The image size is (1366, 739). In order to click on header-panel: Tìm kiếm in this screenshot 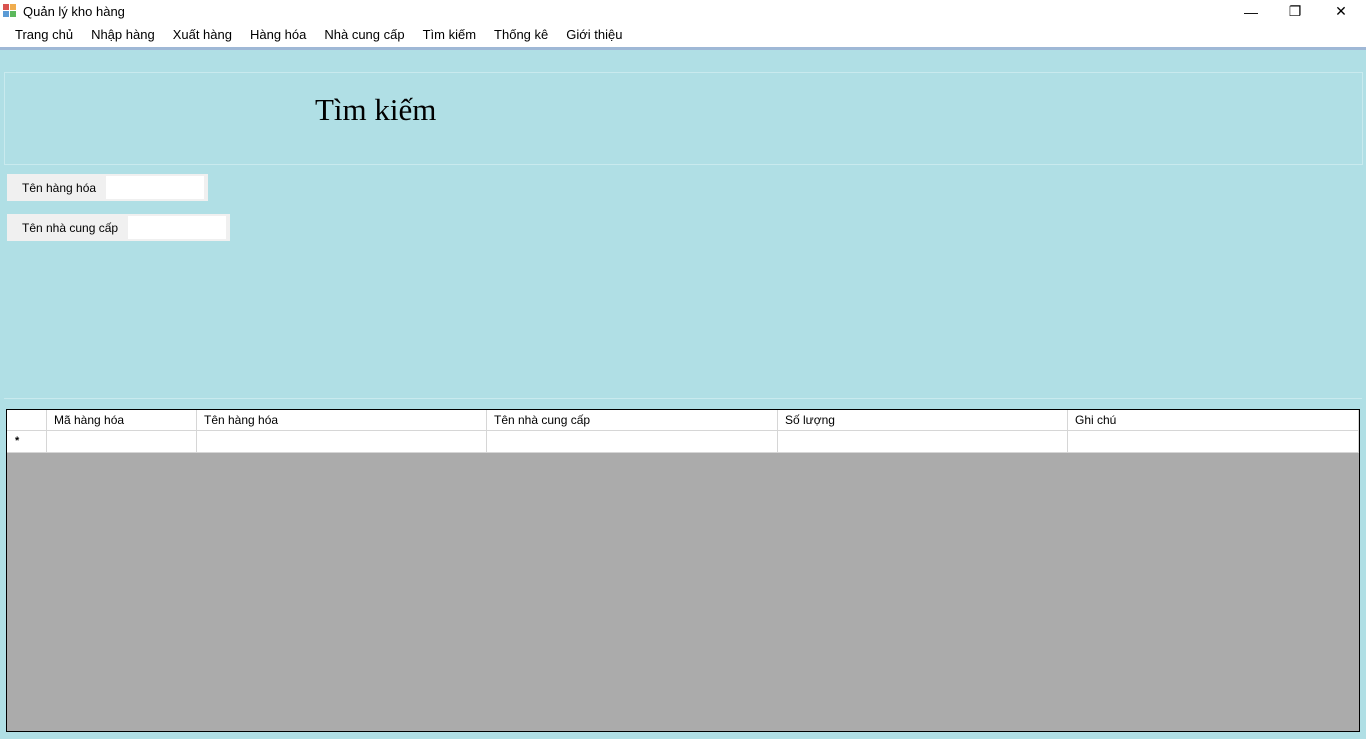, I will do `click(683, 118)`.